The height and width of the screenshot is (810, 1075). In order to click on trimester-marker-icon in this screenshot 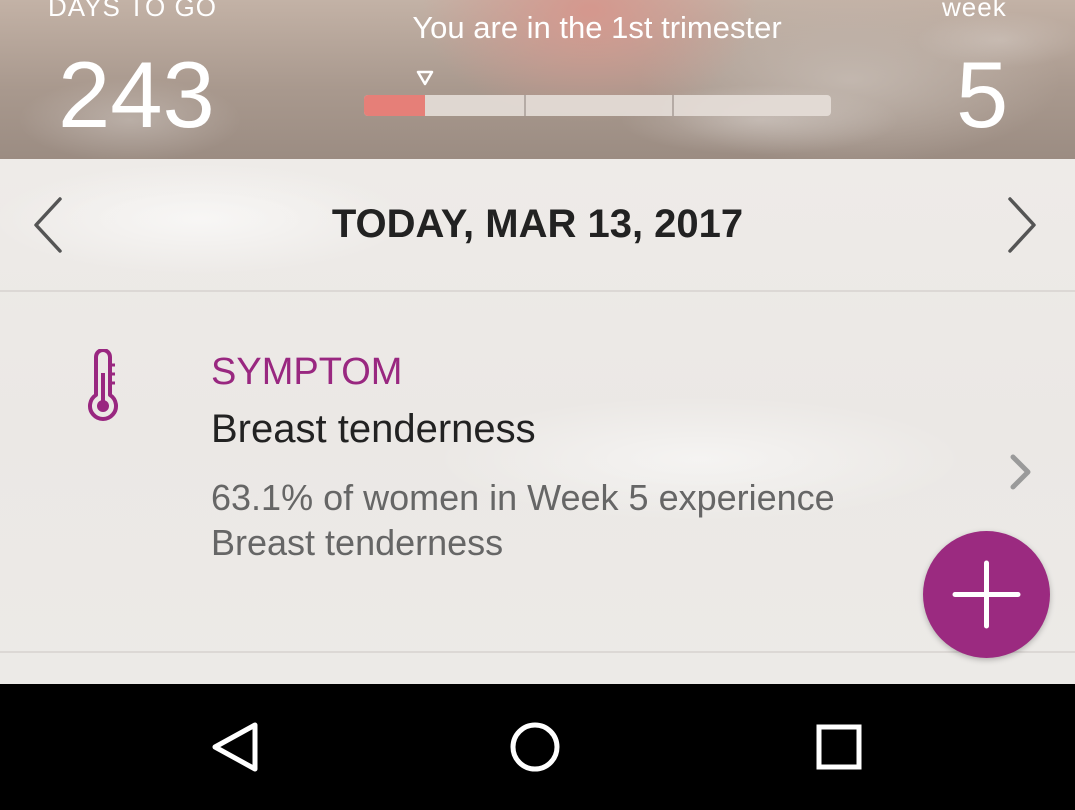, I will do `click(425, 78)`.